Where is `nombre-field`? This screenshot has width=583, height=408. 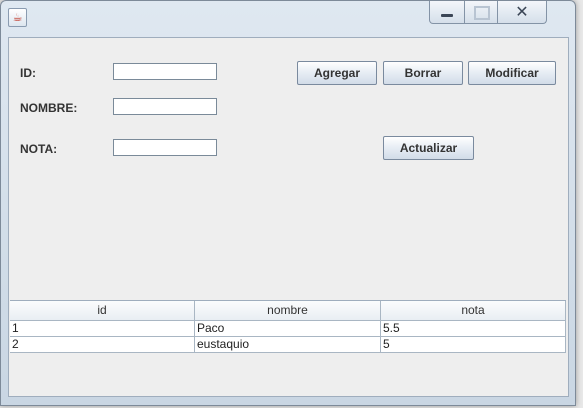
nombre-field is located at coordinates (165, 106).